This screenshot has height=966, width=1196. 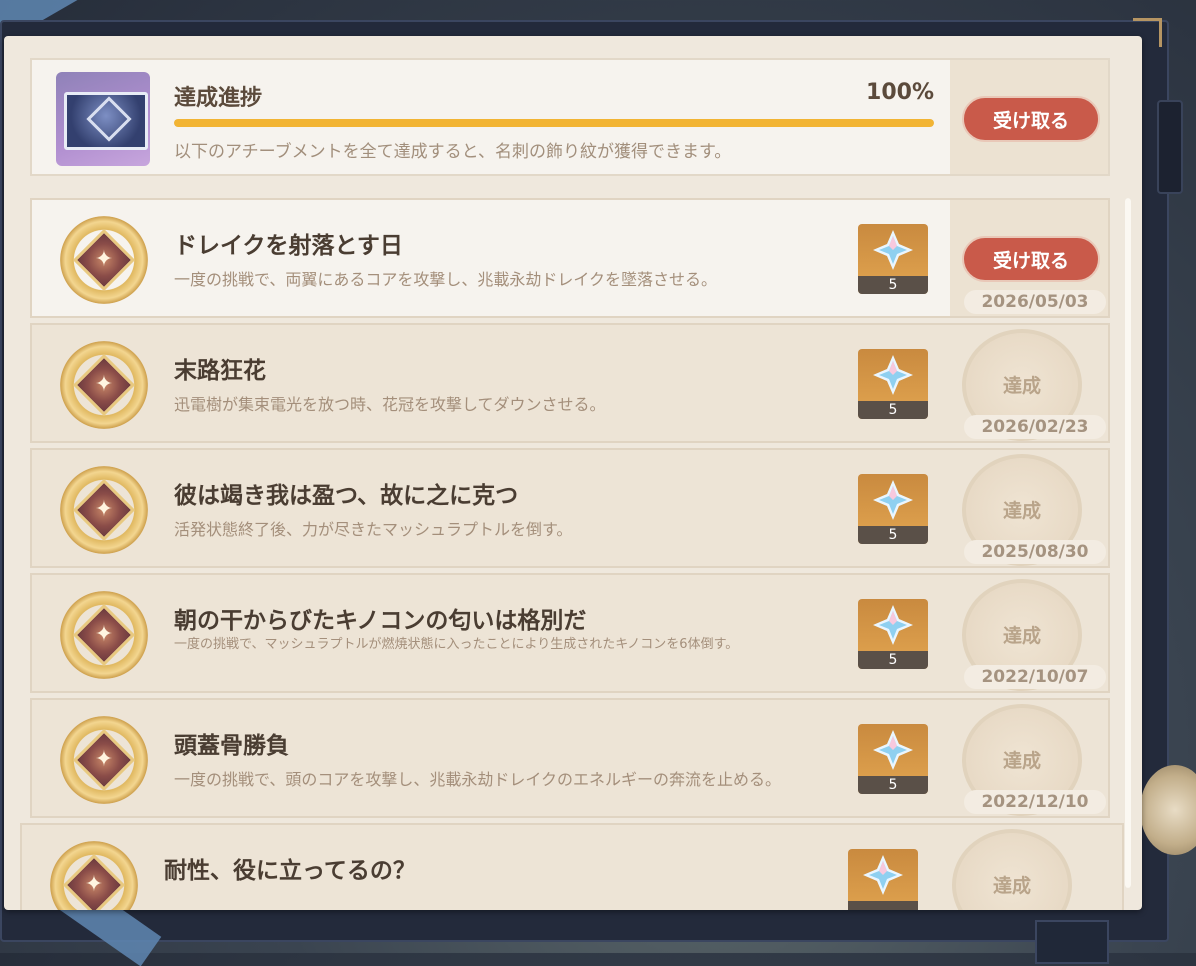 I want to click on progress-percent: 100%, so click(x=900, y=92).